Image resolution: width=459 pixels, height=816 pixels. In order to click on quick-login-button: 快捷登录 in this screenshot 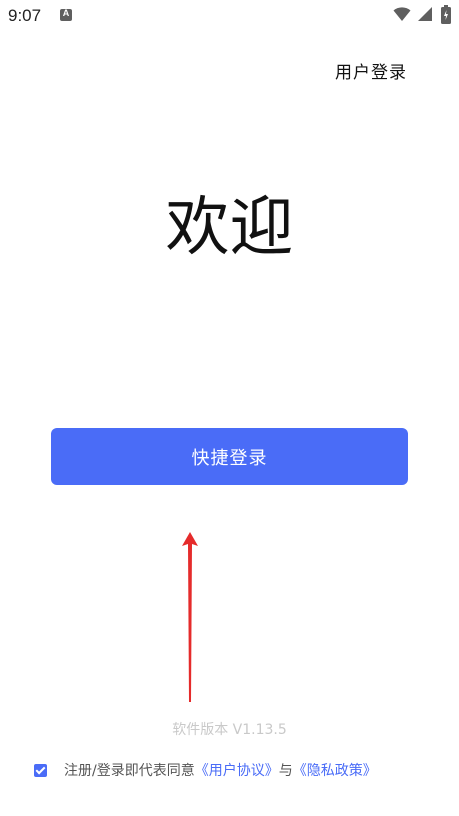, I will do `click(229, 456)`.